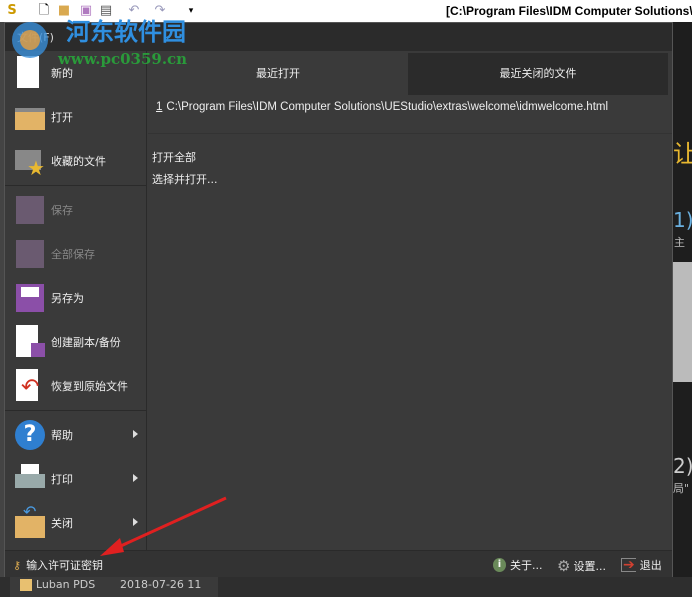 The width and height of the screenshot is (692, 597). I want to click on new-file-icon, so click(30, 73).